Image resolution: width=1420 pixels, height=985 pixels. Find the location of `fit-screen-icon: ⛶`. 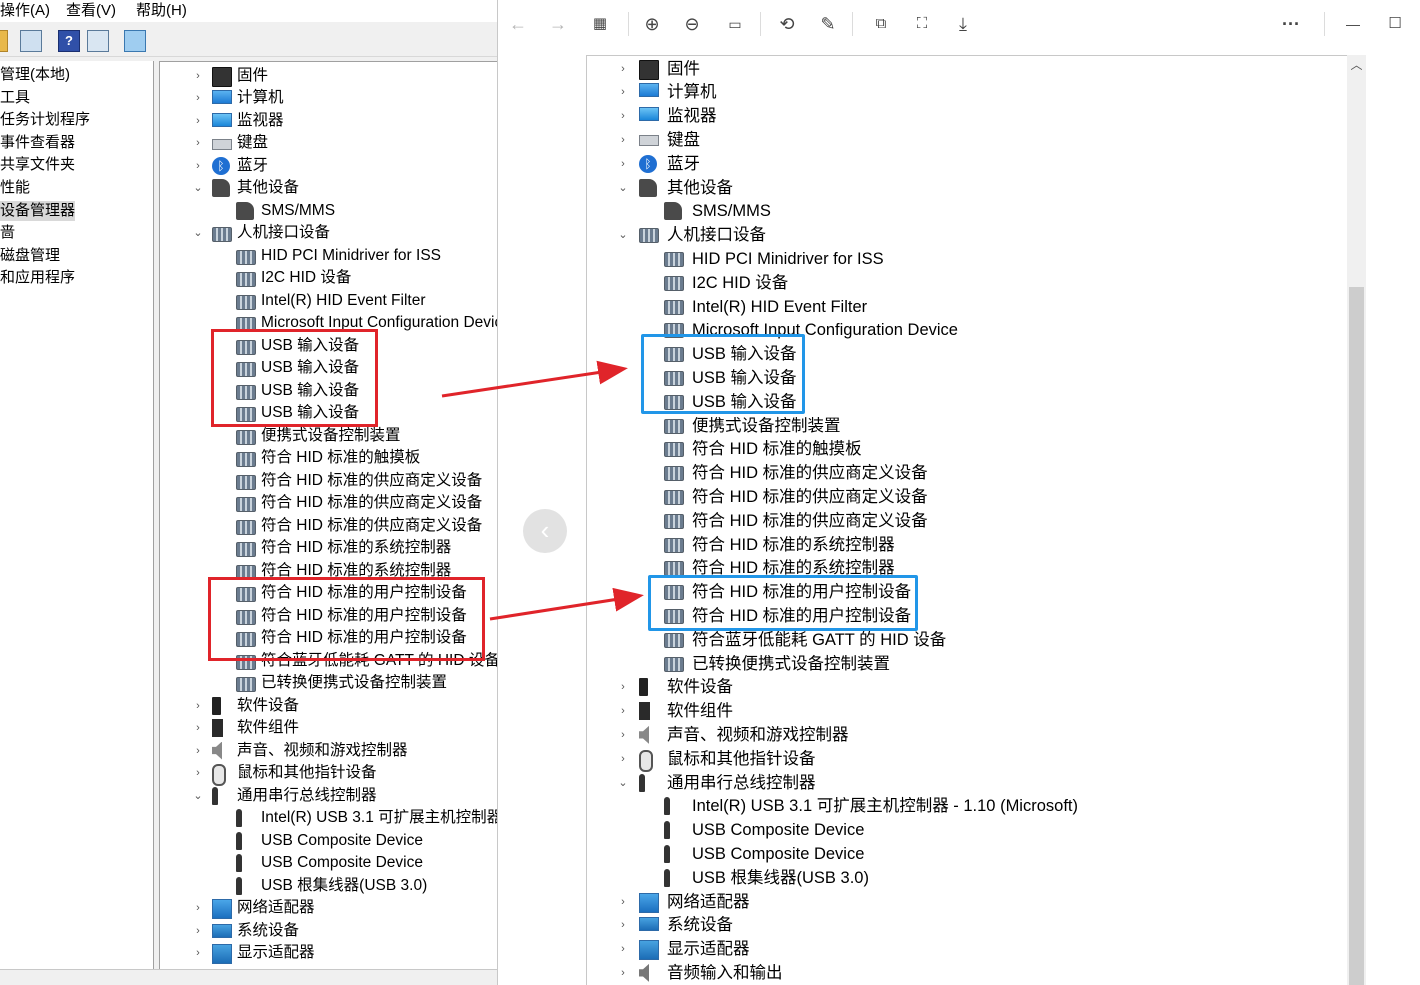

fit-screen-icon: ⛶ is located at coordinates (922, 24).